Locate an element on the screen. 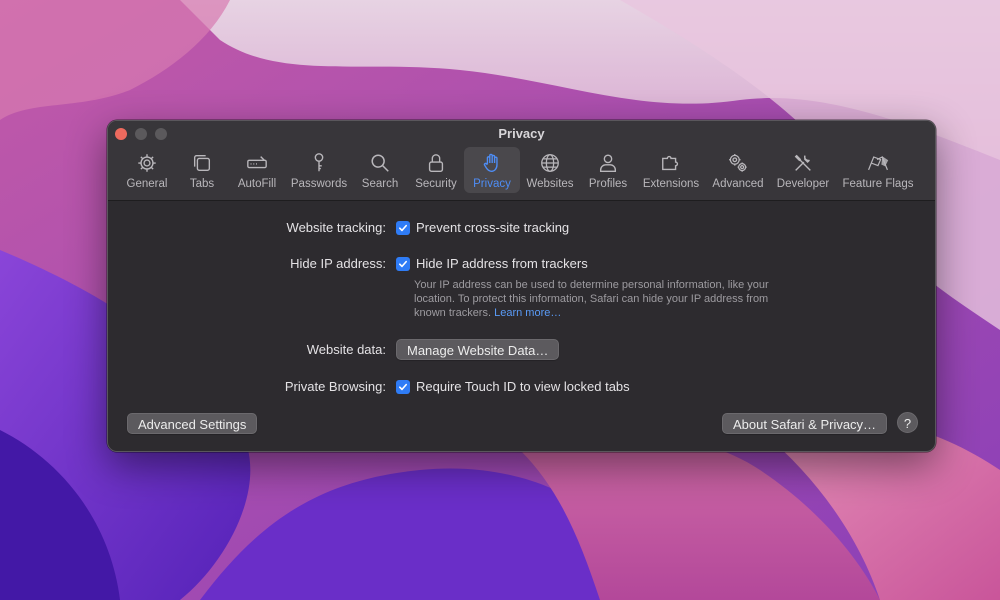  gear-icon is located at coordinates (147, 163).